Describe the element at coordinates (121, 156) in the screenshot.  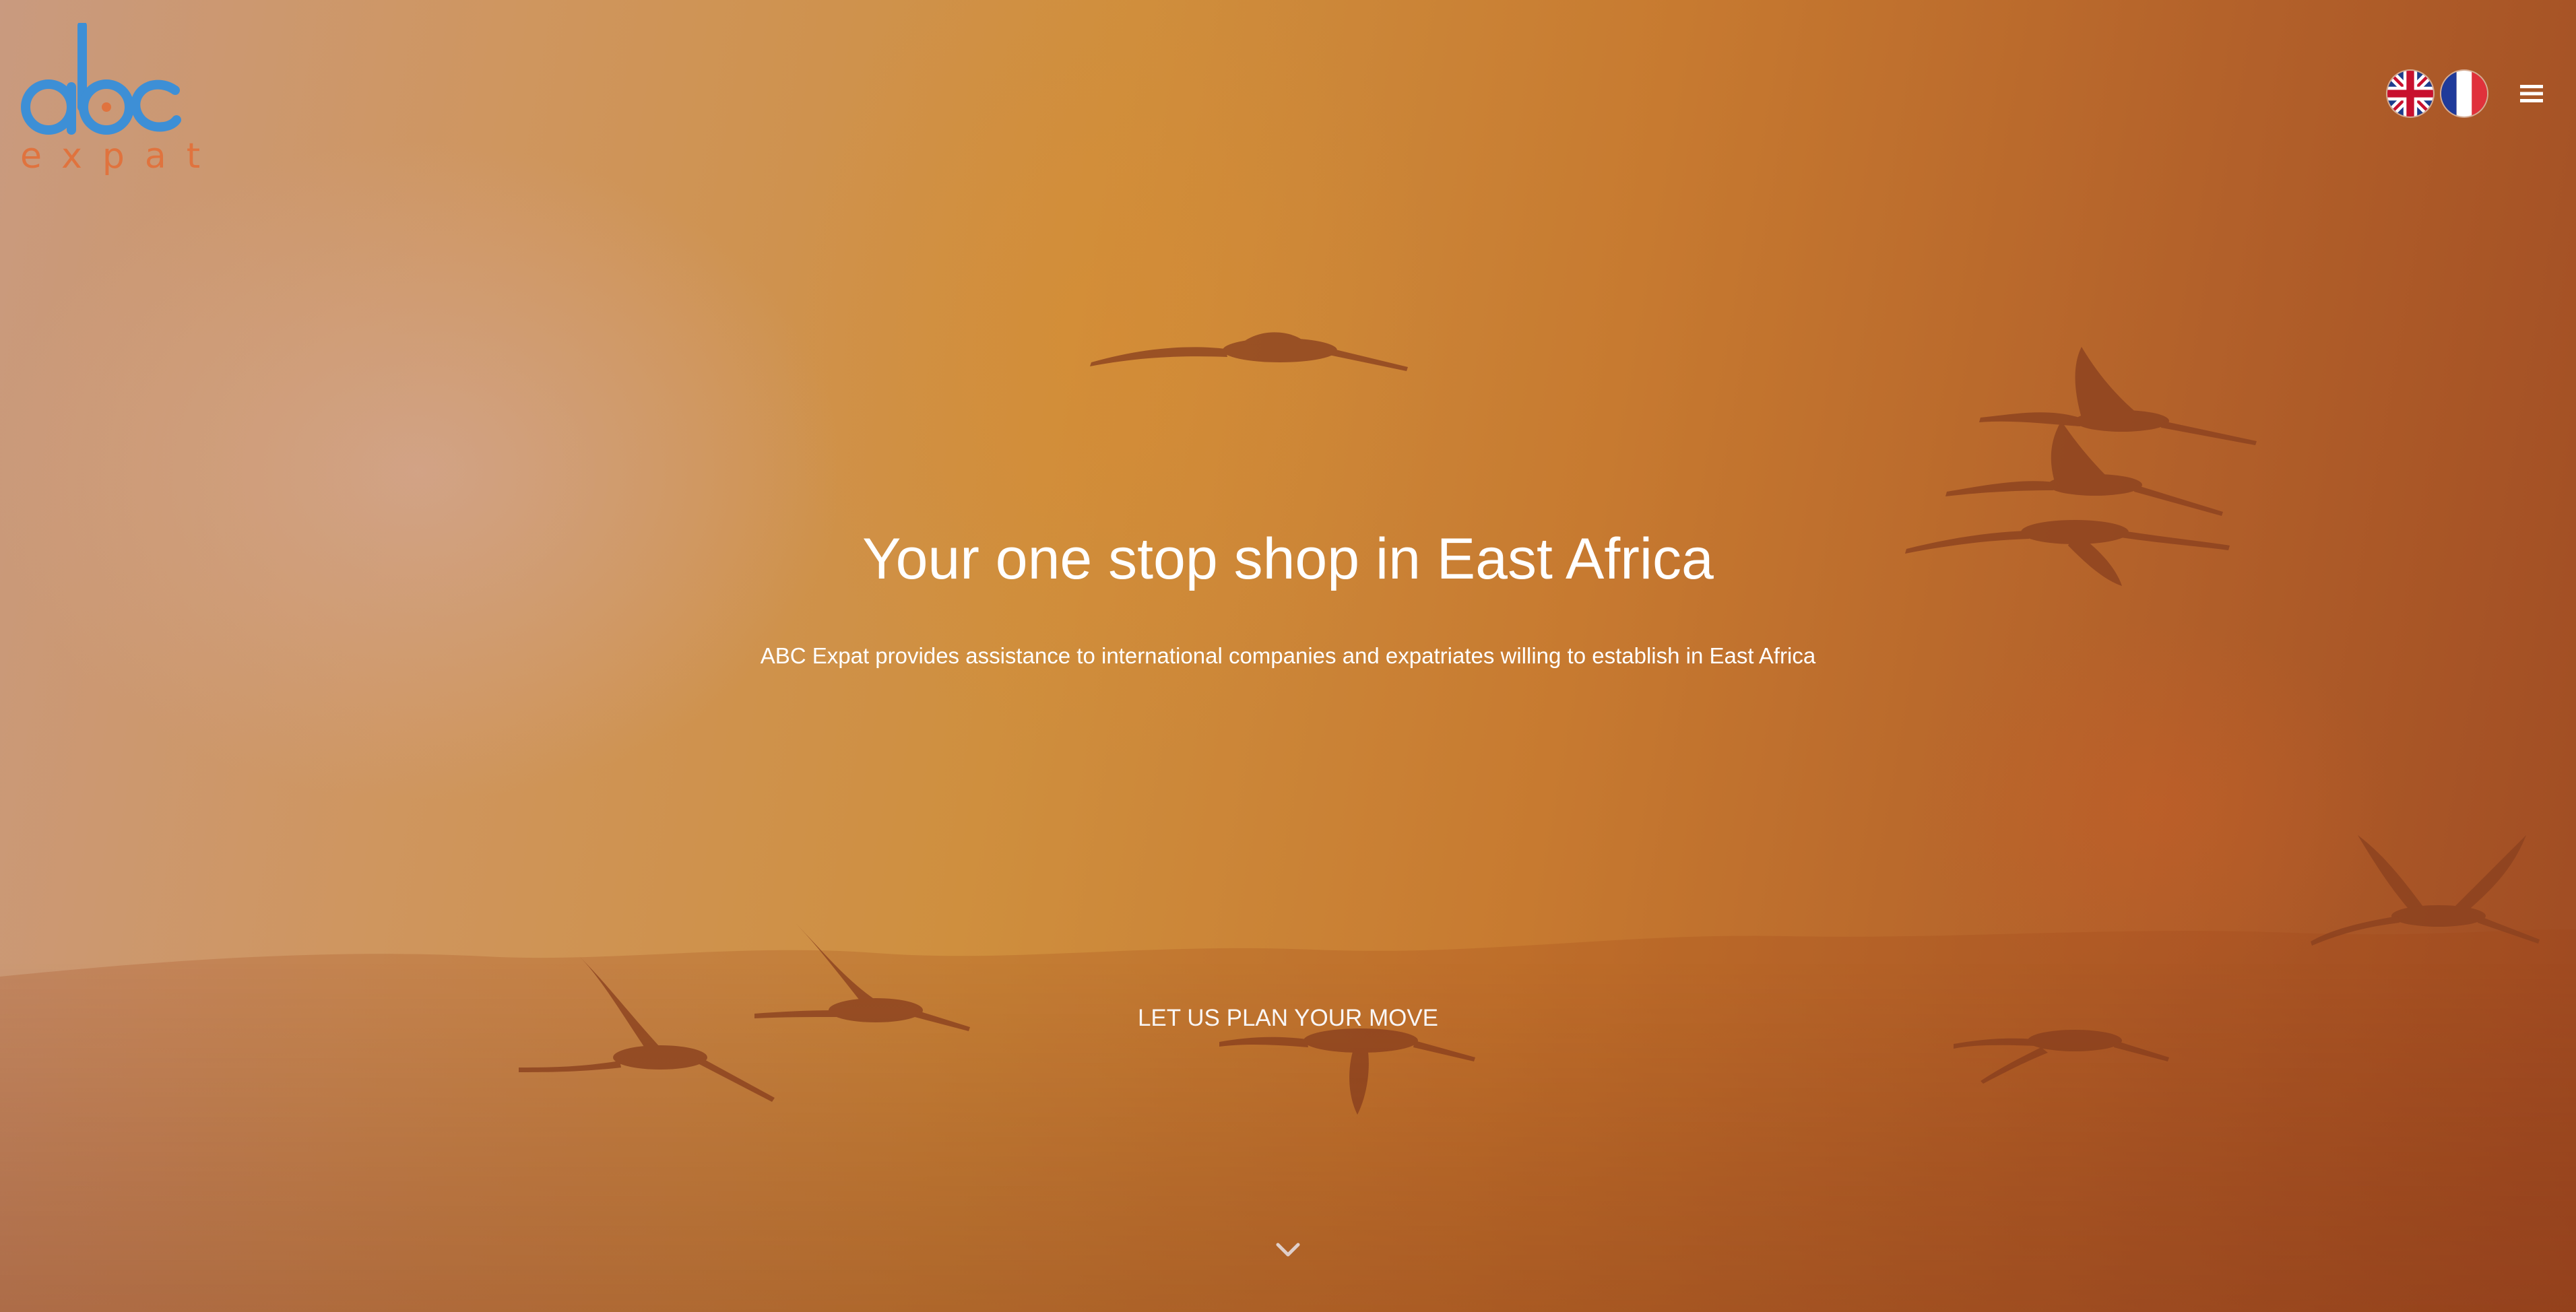
I see `logo-subtext: expat` at that location.